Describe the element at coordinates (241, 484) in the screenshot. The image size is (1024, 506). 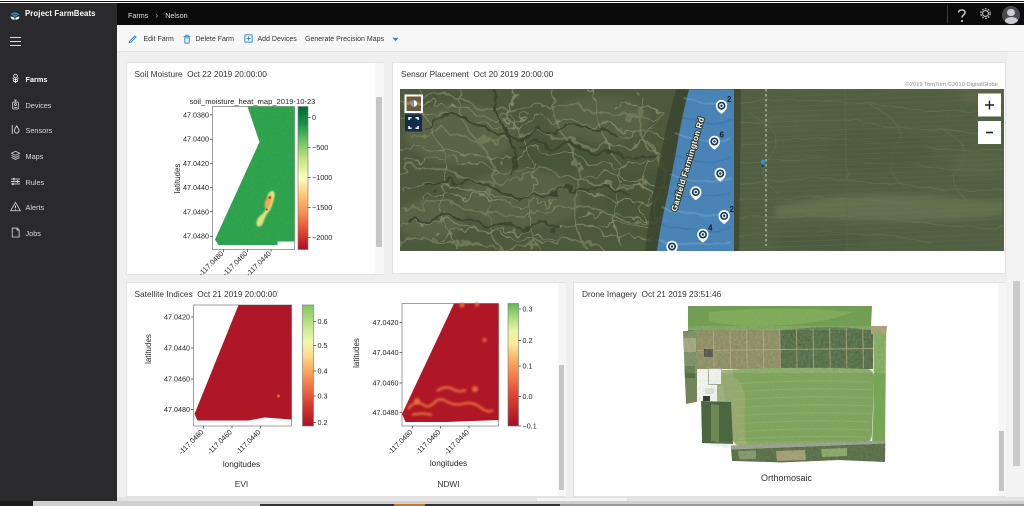
I see `svg-text: EVI` at that location.